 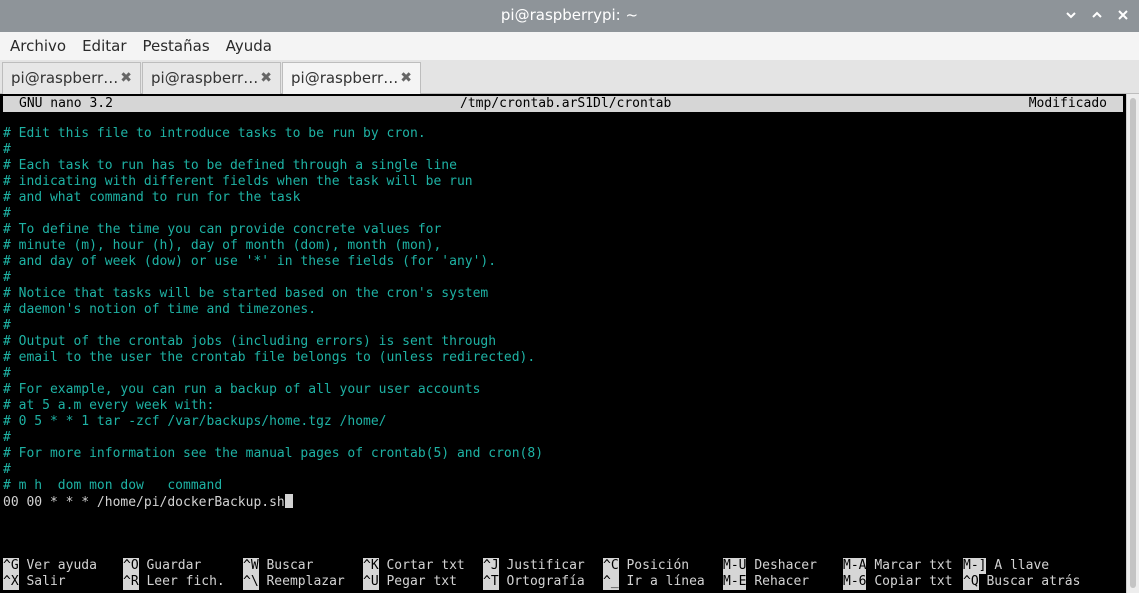 What do you see at coordinates (152, 197) in the screenshot?
I see `editor-line: # and what command to run for the task` at bounding box center [152, 197].